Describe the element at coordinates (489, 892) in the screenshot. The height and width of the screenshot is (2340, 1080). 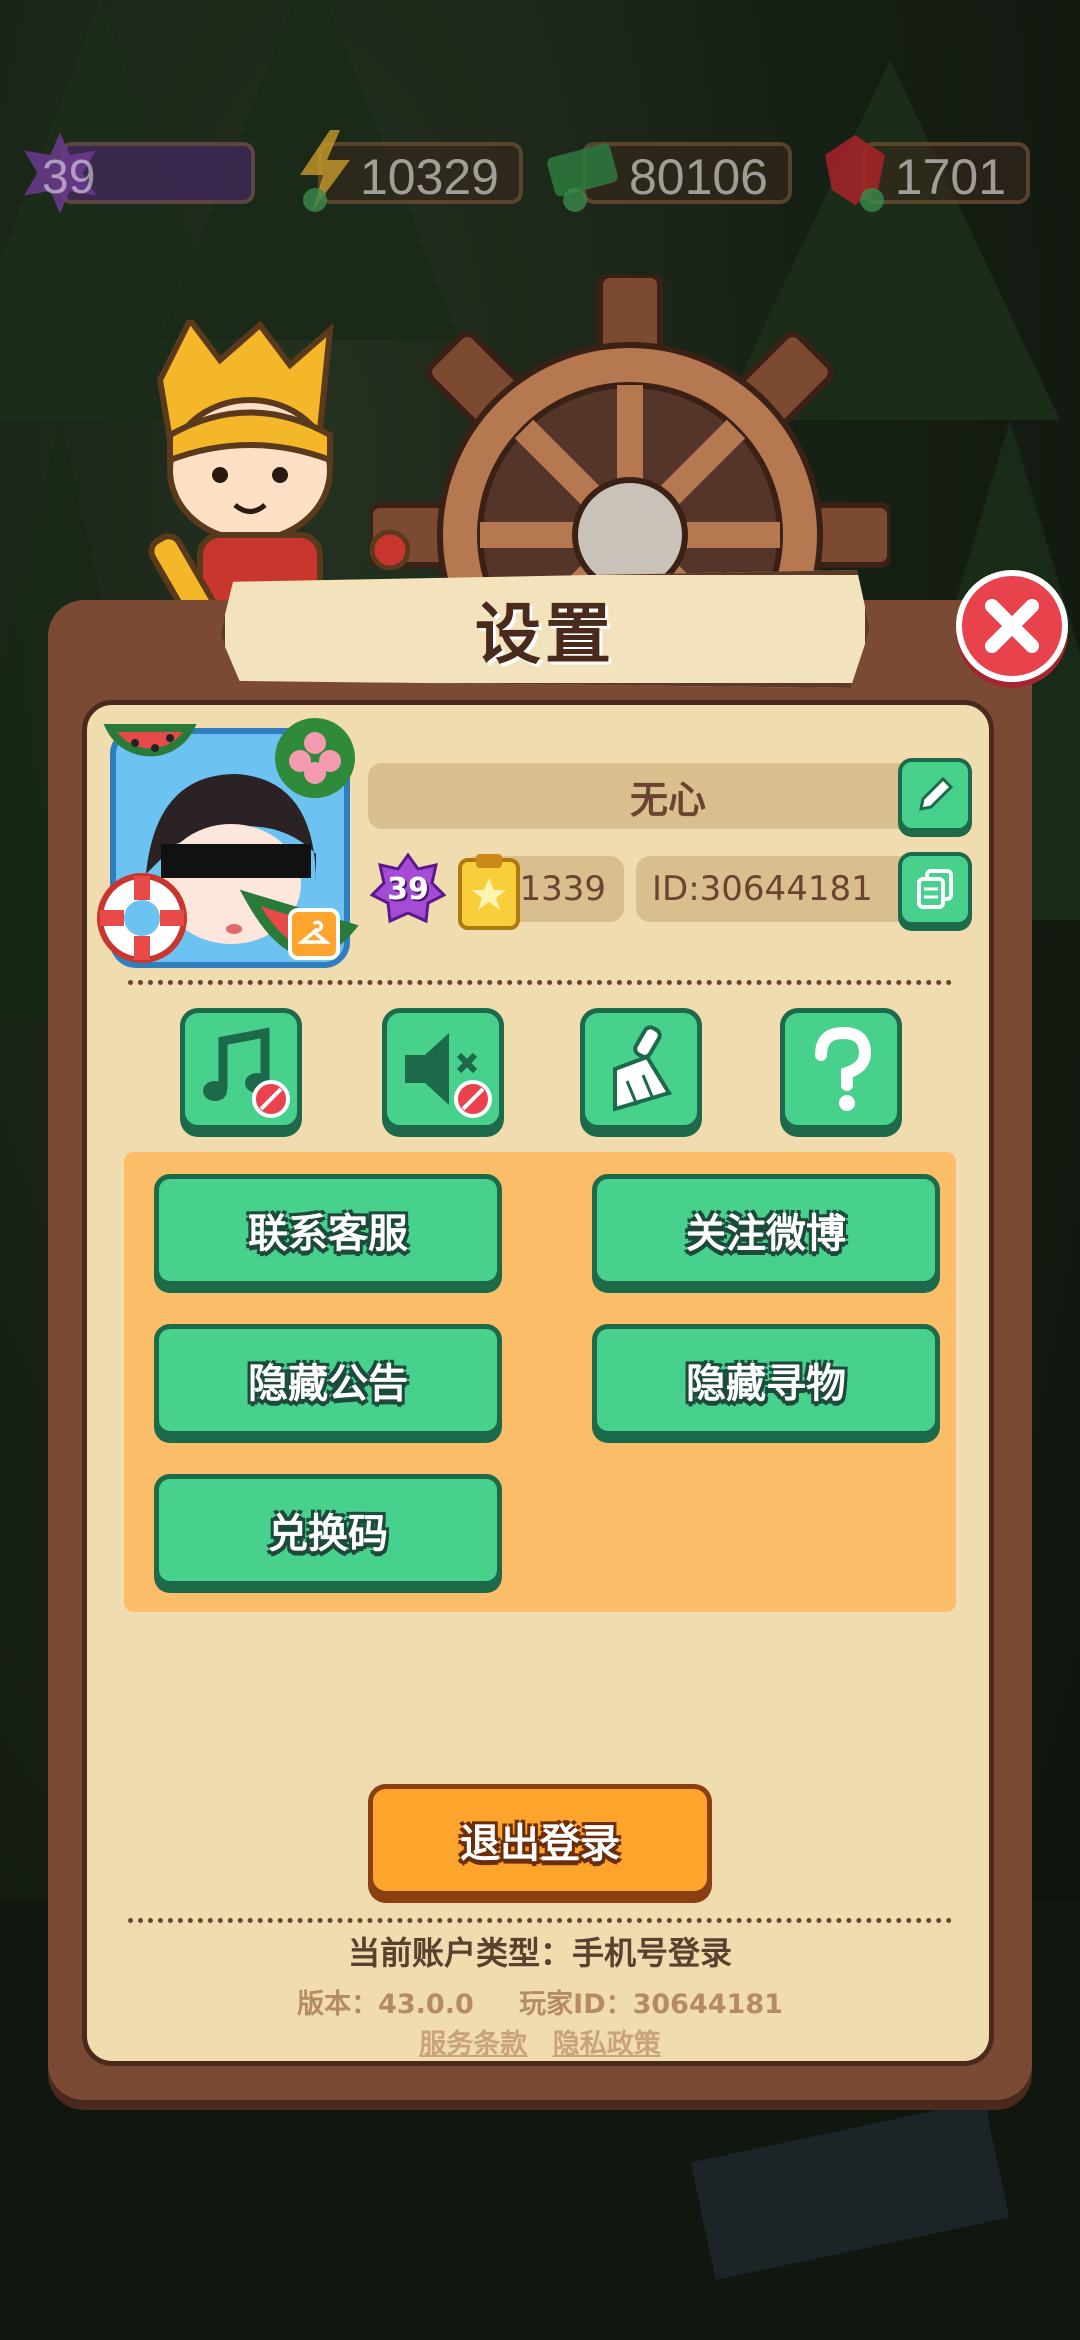
I see `star-clipboard-icon` at that location.